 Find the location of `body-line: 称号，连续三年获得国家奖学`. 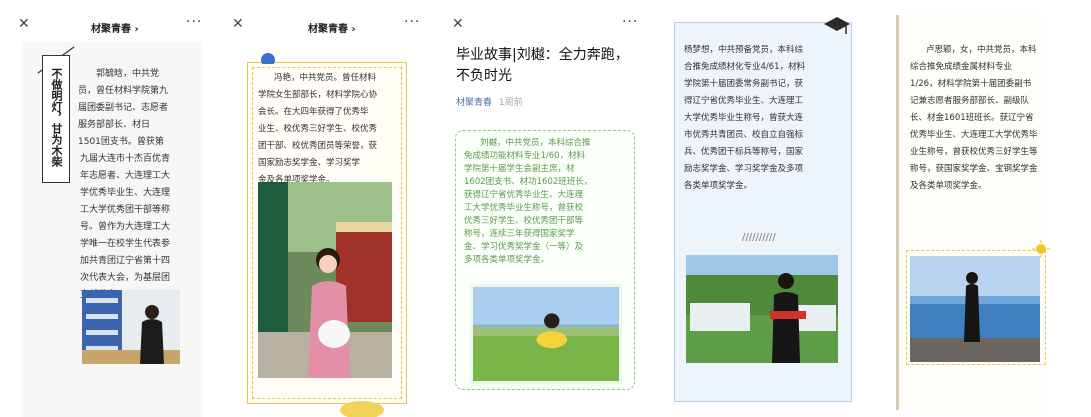

body-line: 称号，连续三年获得国家奖学 is located at coordinates (519, 234).